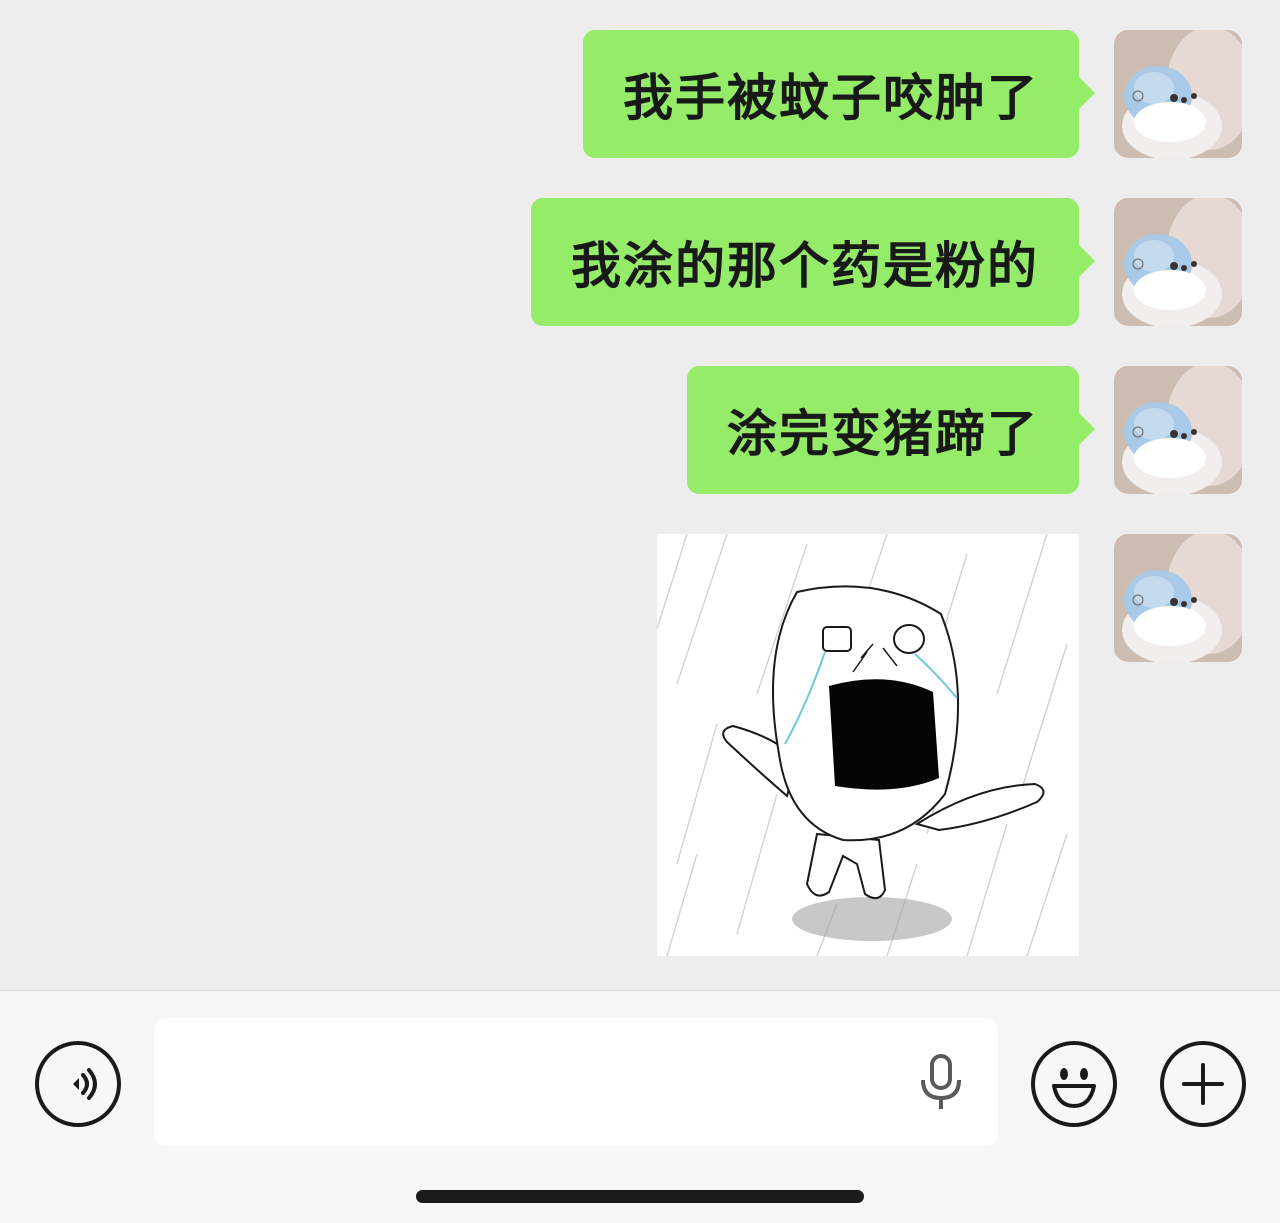 The width and height of the screenshot is (1280, 1223). I want to click on message-text: 涂完变猪蹄了, so click(883, 434).